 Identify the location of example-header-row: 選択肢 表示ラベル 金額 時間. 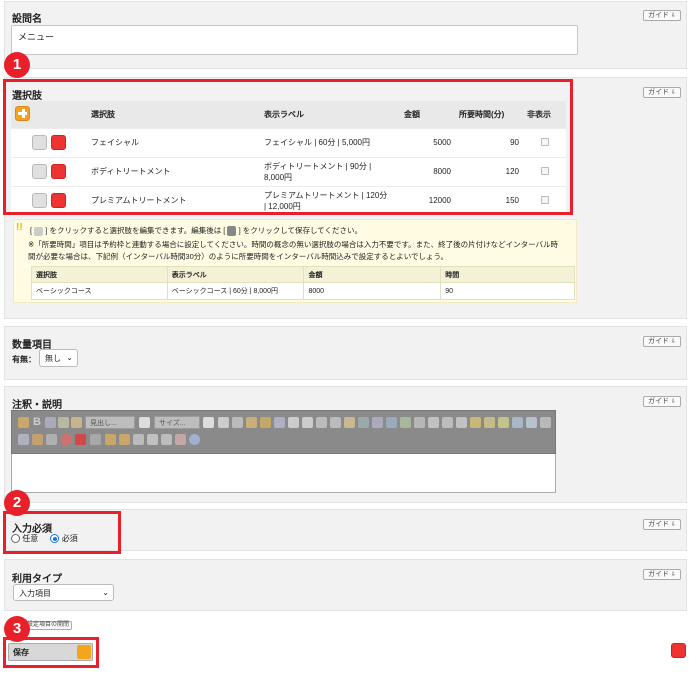
(303, 274).